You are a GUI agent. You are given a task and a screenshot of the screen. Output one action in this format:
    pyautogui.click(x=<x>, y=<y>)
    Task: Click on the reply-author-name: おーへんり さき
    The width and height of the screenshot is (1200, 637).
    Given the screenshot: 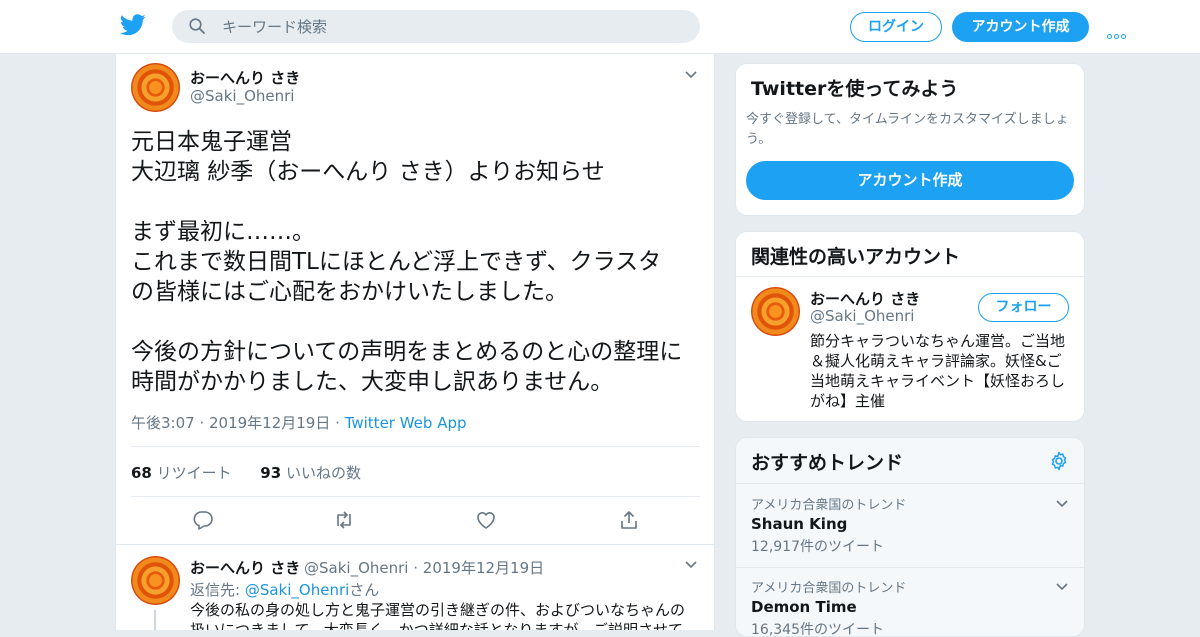 What is the action you would take?
    pyautogui.click(x=245, y=567)
    